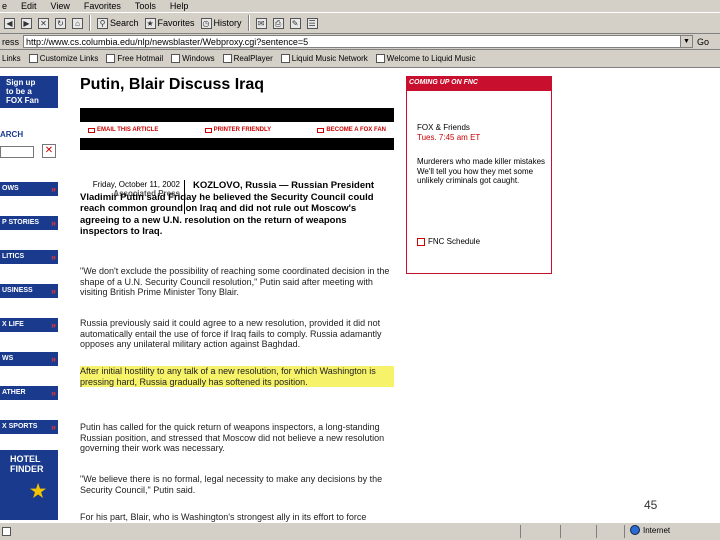  Describe the element at coordinates (145, 6) in the screenshot. I see `menu-tools: Tools` at that location.